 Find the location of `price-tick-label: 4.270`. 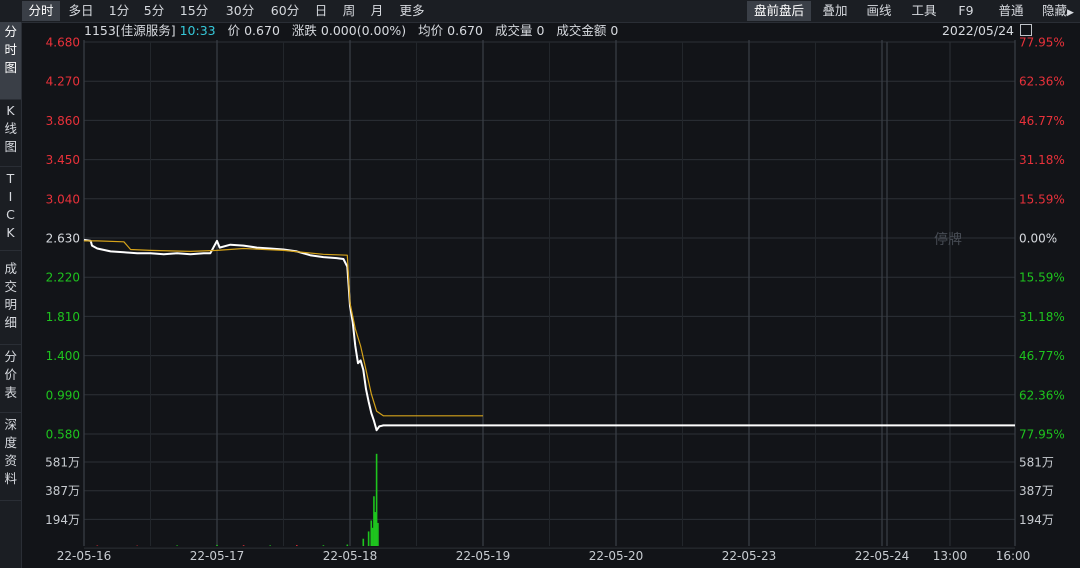

price-tick-label: 4.270 is located at coordinates (63, 82).